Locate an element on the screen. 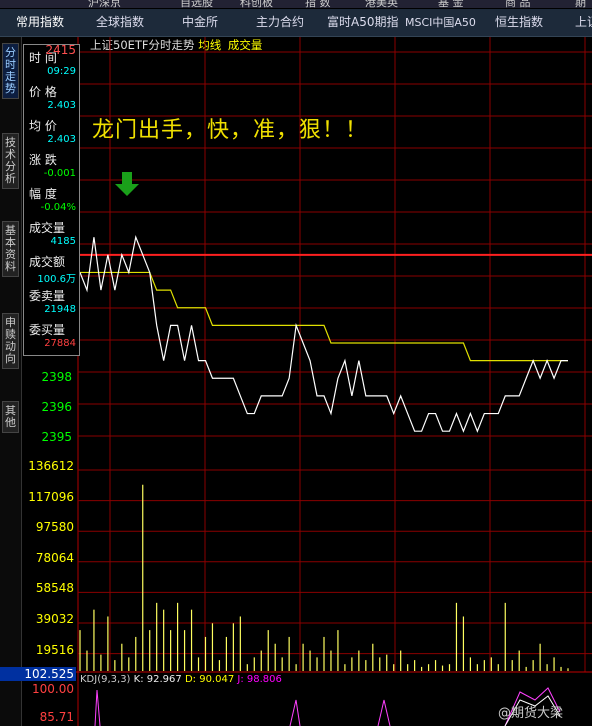 The image size is (592, 726). price-axis-top-label: 2415 is located at coordinates (60, 50).